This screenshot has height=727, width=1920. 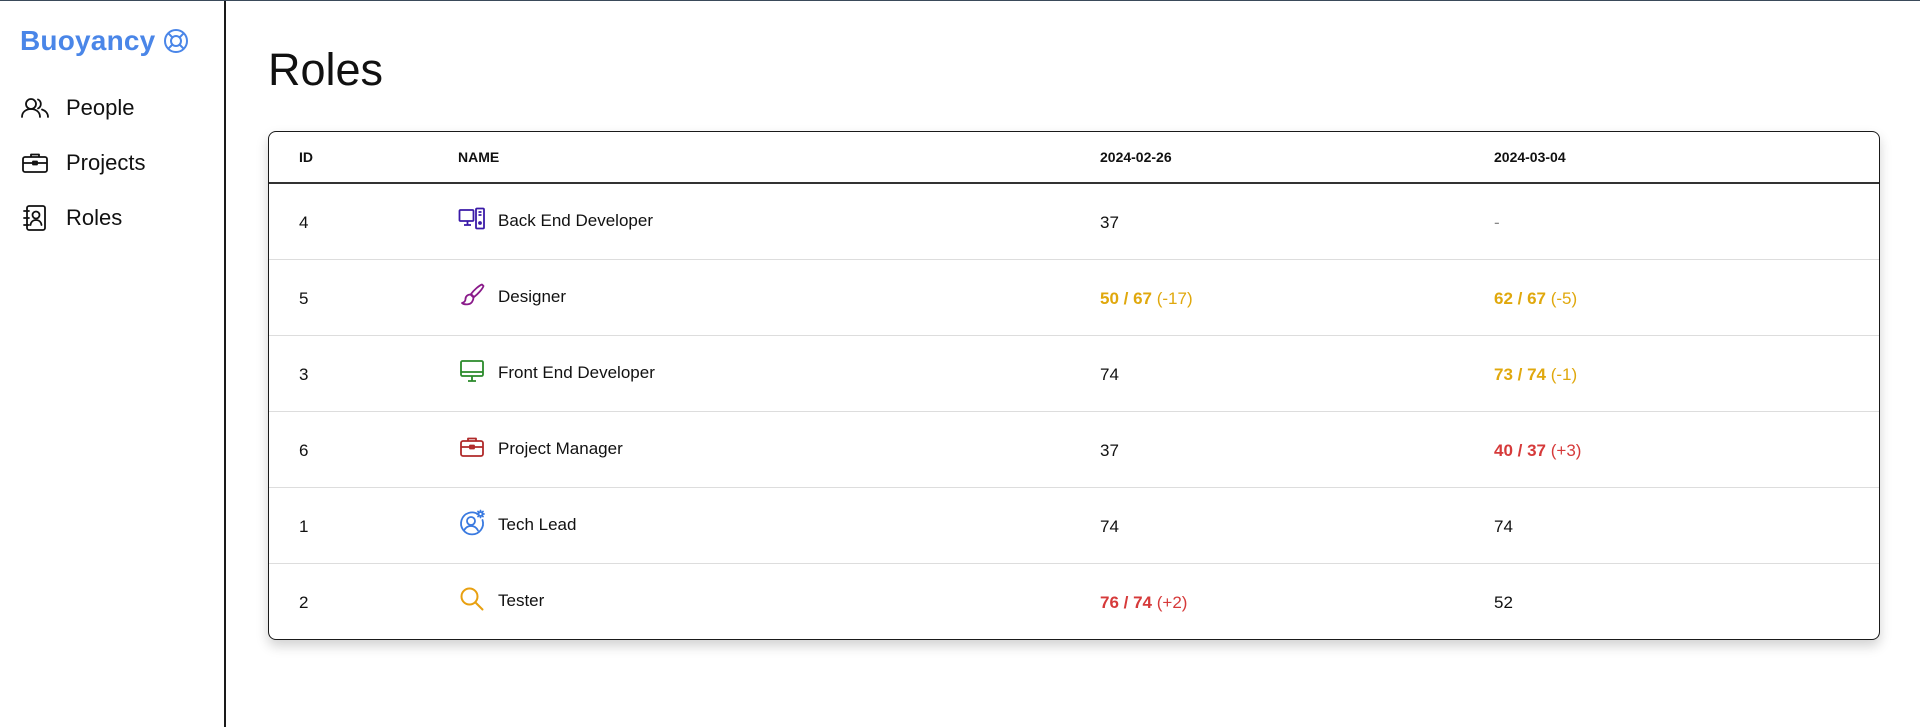 I want to click on role-id: 1, so click(x=304, y=526).